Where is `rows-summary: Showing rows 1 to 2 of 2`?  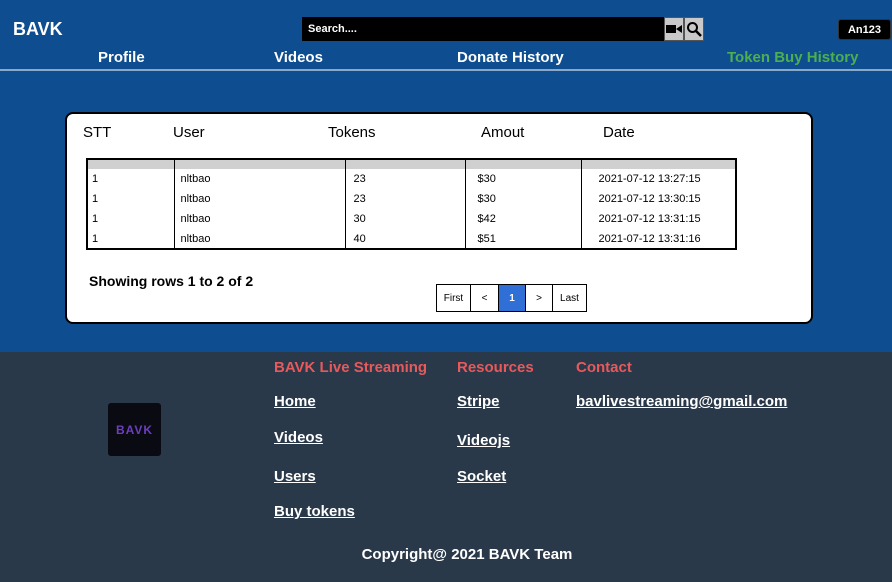 rows-summary: Showing rows 1 to 2 of 2 is located at coordinates (171, 281).